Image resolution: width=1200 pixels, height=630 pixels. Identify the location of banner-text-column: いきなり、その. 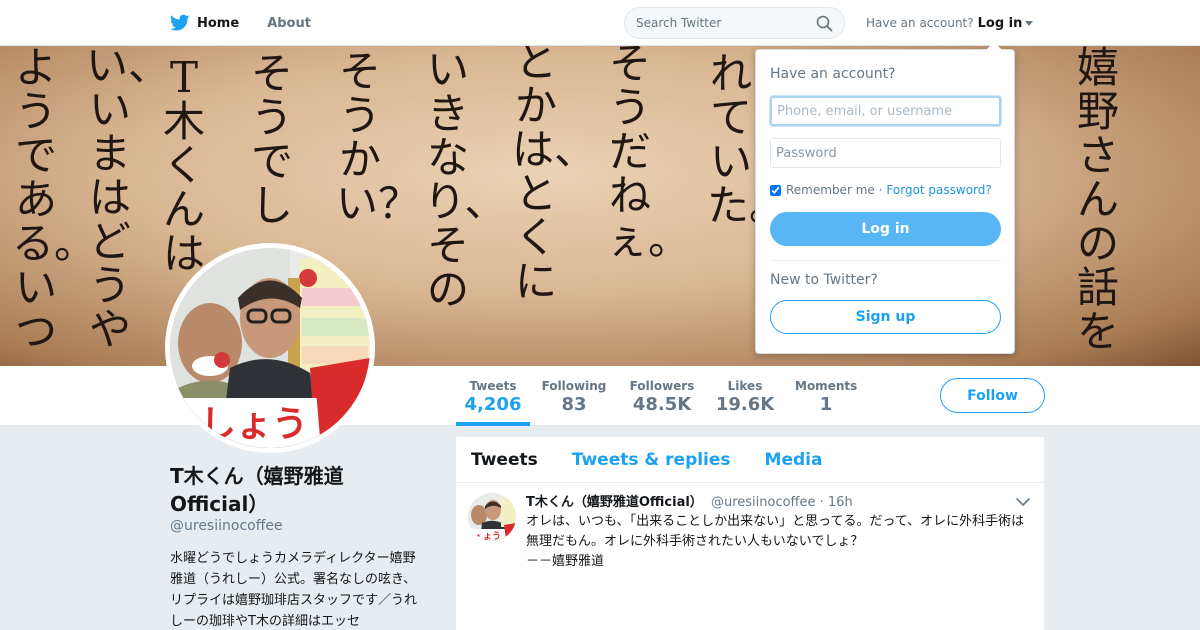
(465, 180).